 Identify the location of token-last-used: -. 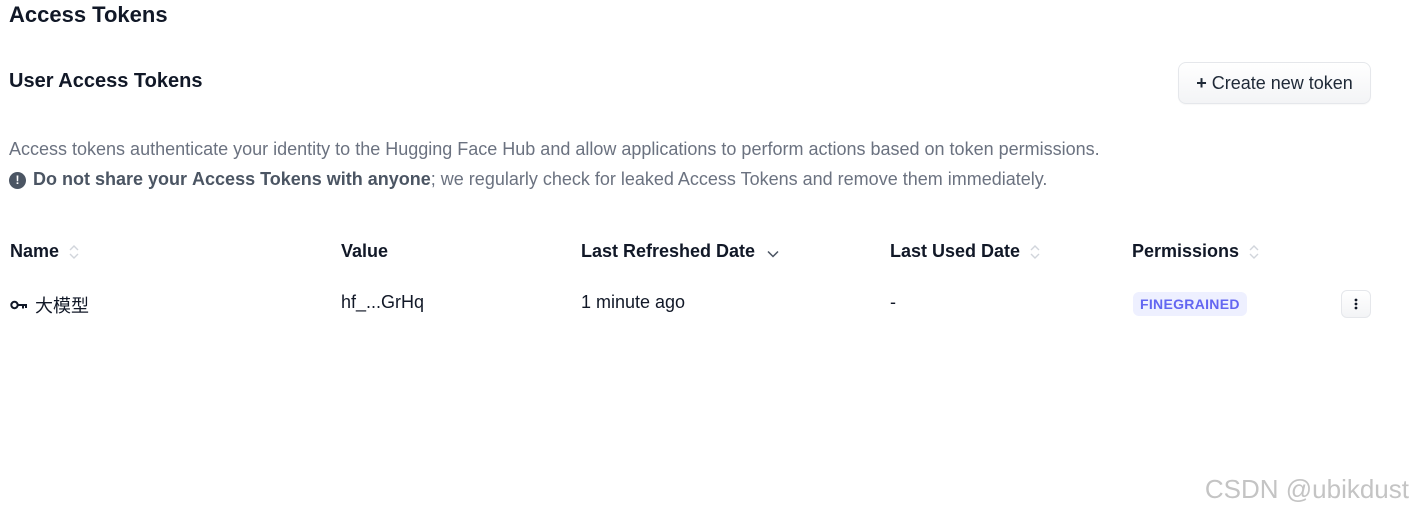
(893, 302).